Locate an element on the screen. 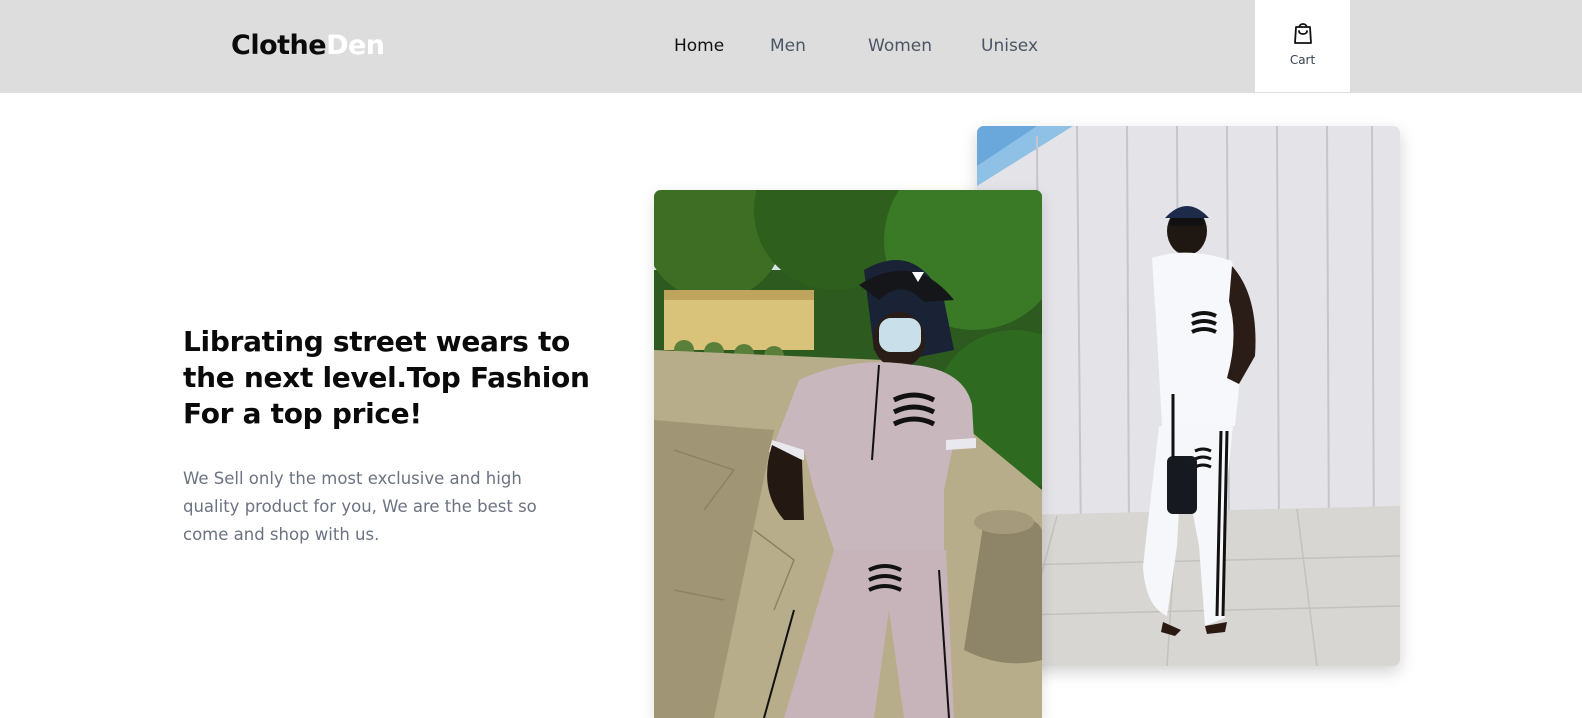  brand-logo: ClotheDen is located at coordinates (308, 46).